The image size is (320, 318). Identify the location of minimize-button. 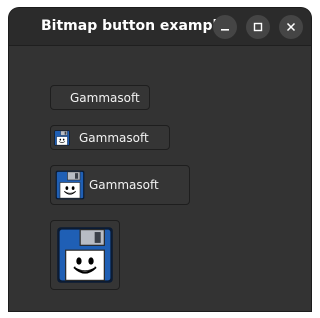
(225, 27).